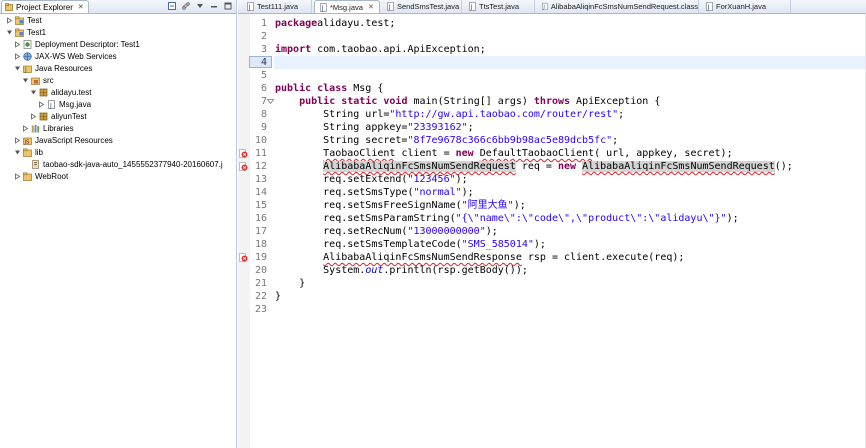  What do you see at coordinates (422, 6) in the screenshot?
I see `editor-tab: J SendSmsTest.java` at bounding box center [422, 6].